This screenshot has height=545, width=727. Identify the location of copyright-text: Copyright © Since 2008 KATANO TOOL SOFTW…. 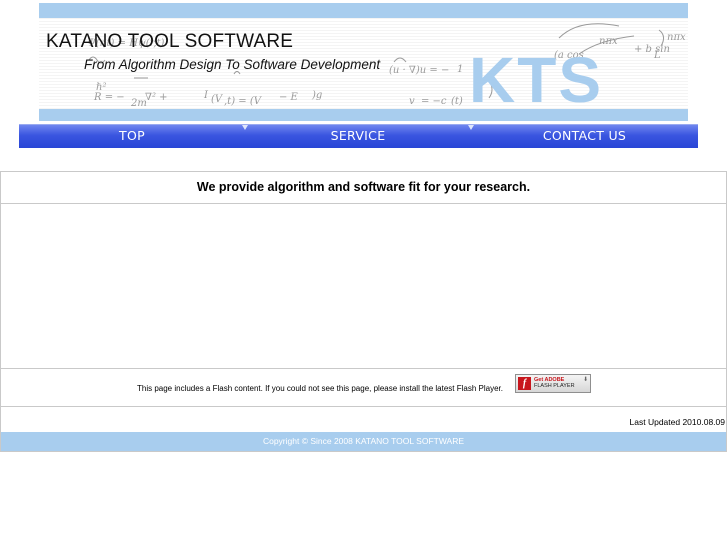
(363, 441).